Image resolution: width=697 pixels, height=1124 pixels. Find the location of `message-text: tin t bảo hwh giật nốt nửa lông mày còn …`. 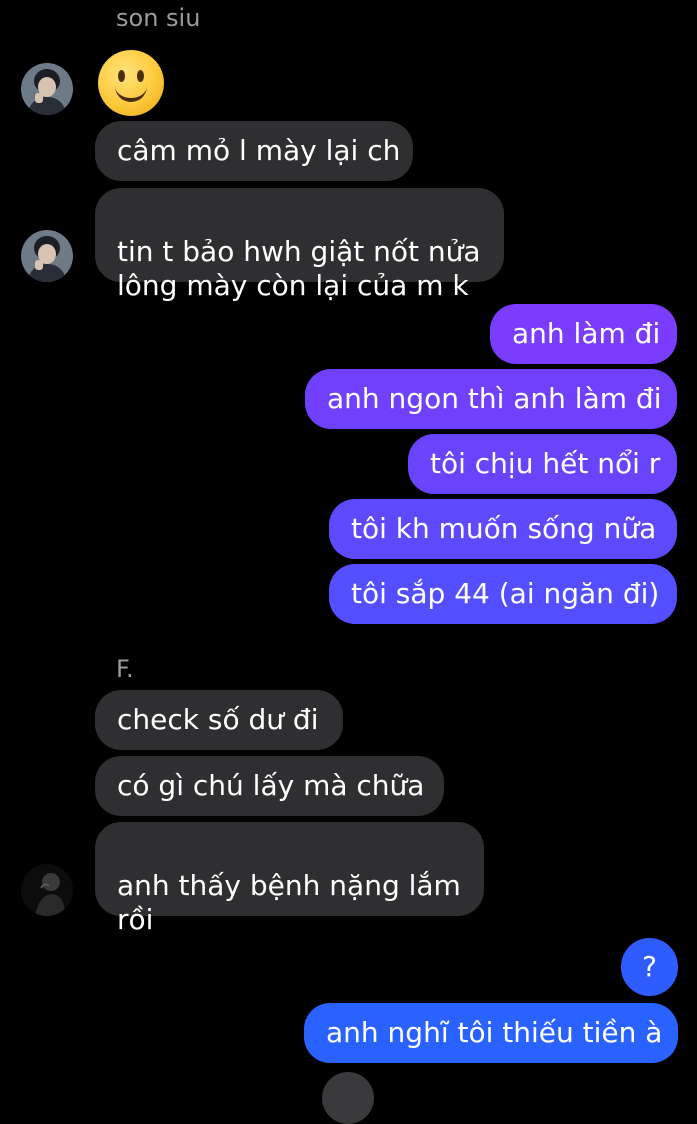

message-text: tin t bảo hwh giật nốt nửa lông mày còn … is located at coordinates (299, 268).